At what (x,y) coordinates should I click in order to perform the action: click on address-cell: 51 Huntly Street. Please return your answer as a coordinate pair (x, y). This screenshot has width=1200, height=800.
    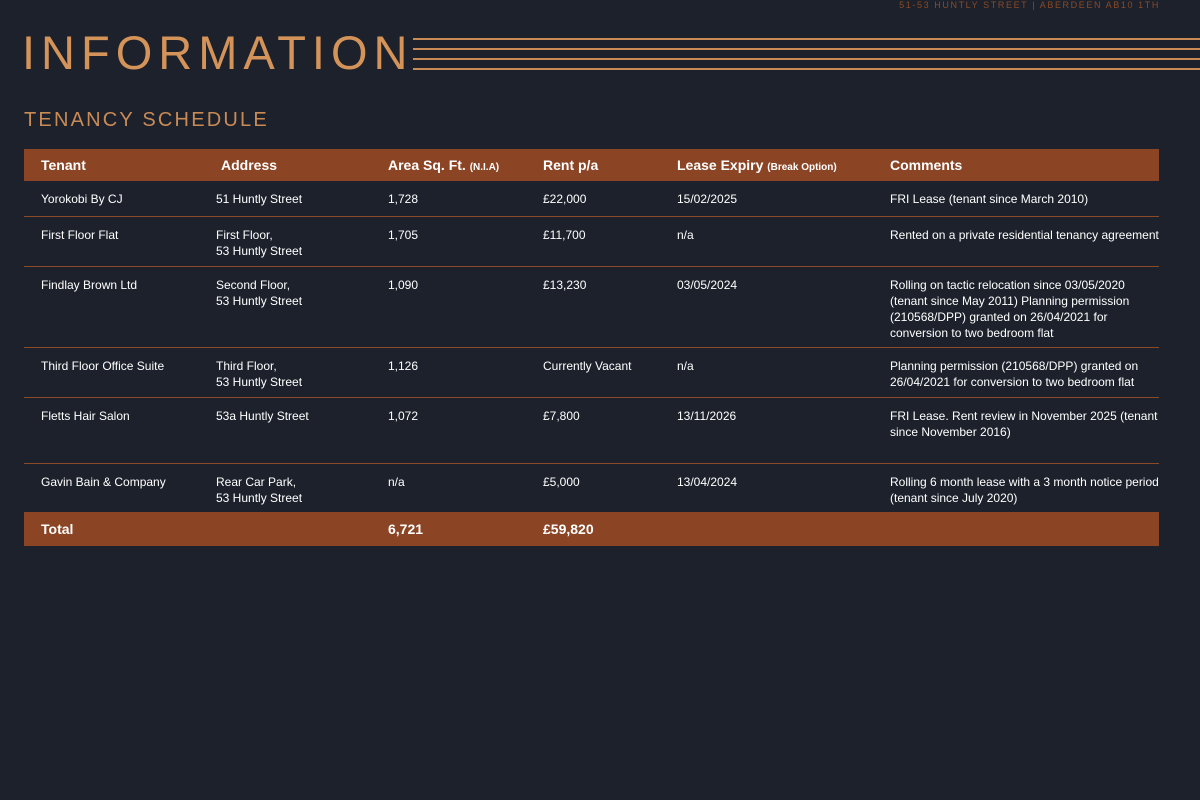
    Looking at the image, I should click on (302, 198).